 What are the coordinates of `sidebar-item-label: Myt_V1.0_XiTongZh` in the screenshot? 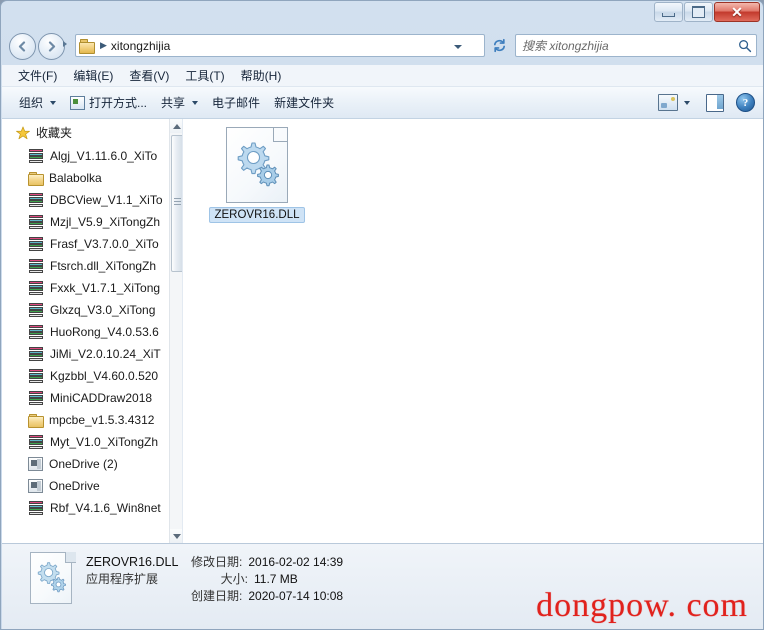 It's located at (104, 442).